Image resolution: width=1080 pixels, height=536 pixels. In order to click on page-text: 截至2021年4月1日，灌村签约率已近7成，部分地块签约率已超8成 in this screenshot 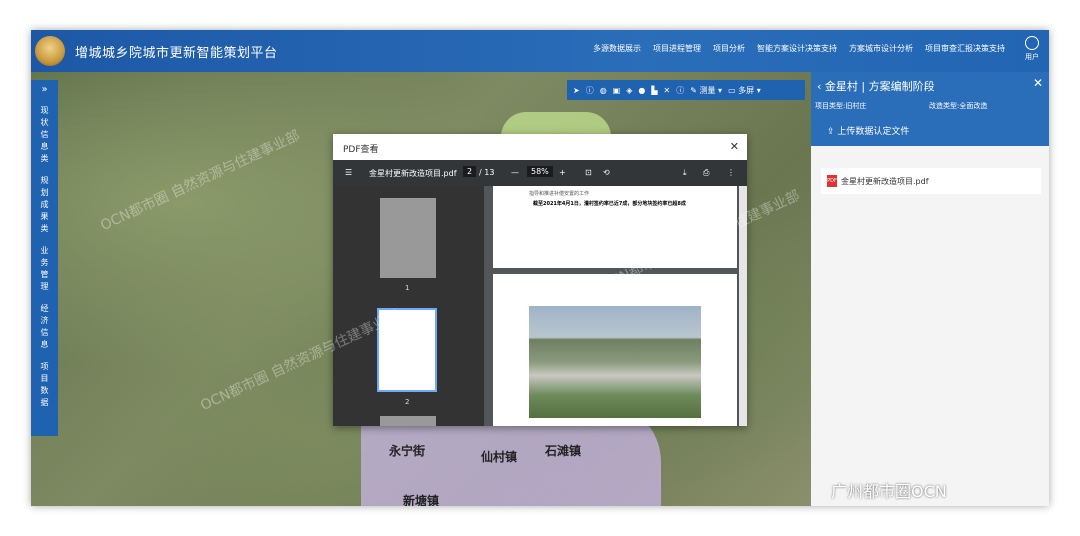, I will do `click(609, 204)`.